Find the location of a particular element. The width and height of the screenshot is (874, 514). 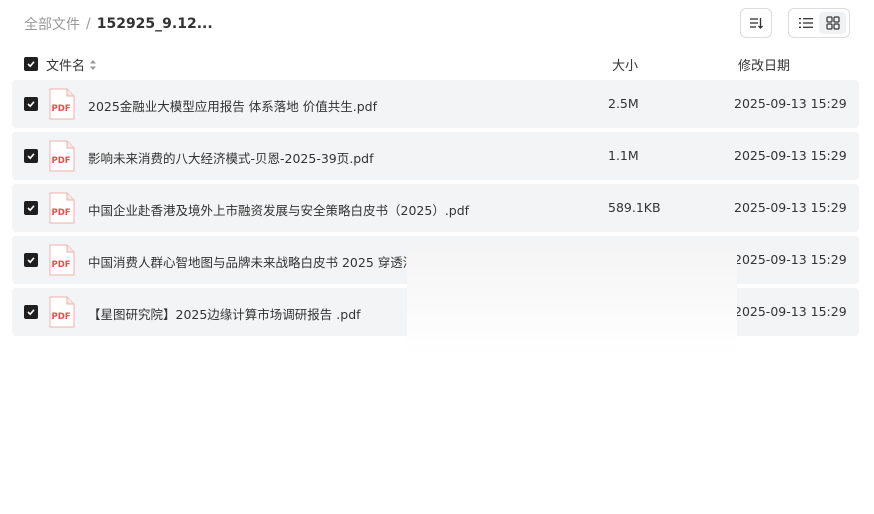

select-all-checkbox is located at coordinates (31, 64).